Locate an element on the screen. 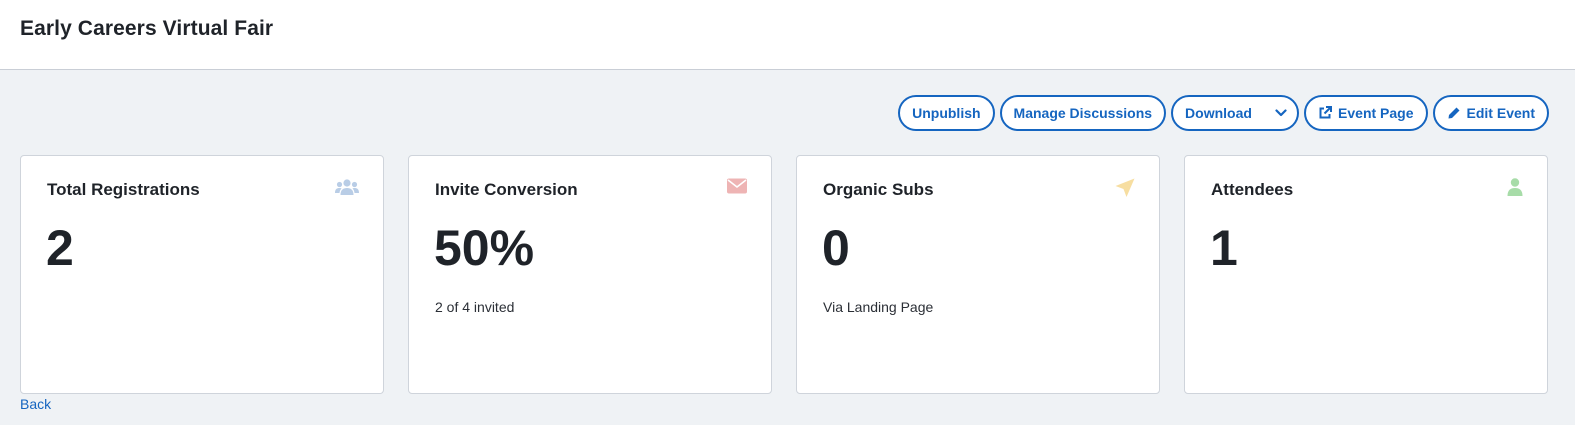  back-link: Back is located at coordinates (35, 404).